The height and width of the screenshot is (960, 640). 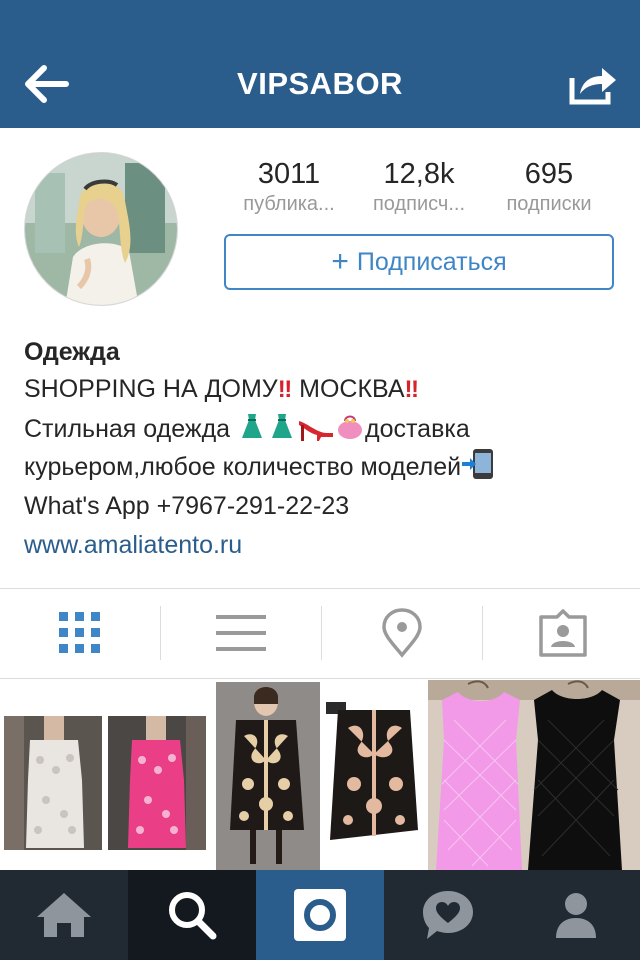 I want to click on location-pin-icon, so click(x=402, y=633).